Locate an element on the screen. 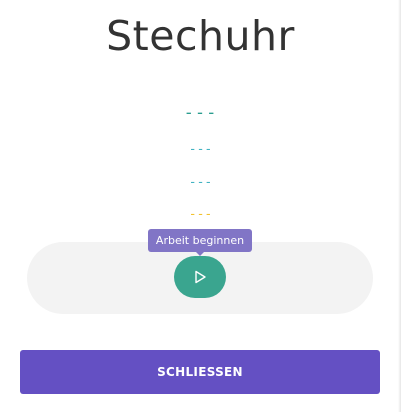  start-work-button is located at coordinates (200, 277).